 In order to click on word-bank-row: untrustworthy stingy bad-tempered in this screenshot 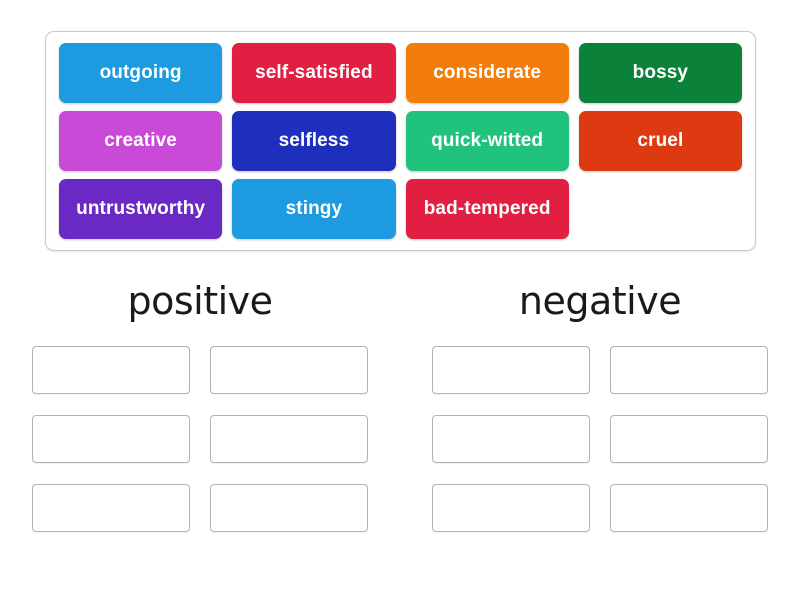, I will do `click(400, 209)`.